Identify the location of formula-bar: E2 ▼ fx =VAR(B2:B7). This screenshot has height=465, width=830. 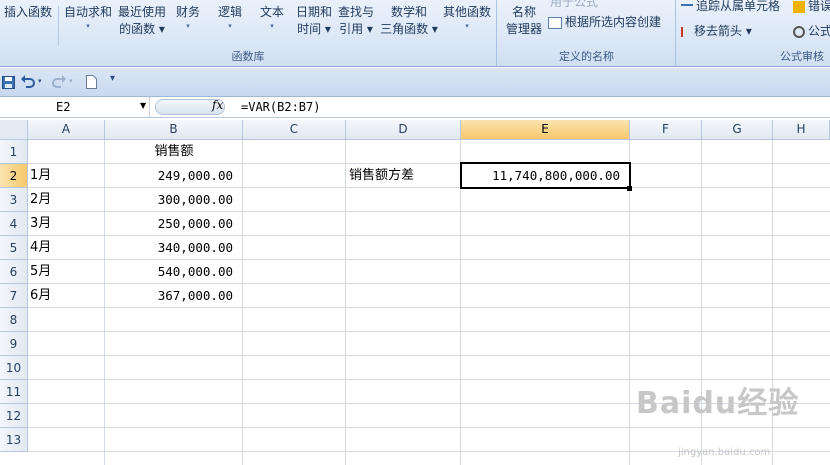
(415, 107).